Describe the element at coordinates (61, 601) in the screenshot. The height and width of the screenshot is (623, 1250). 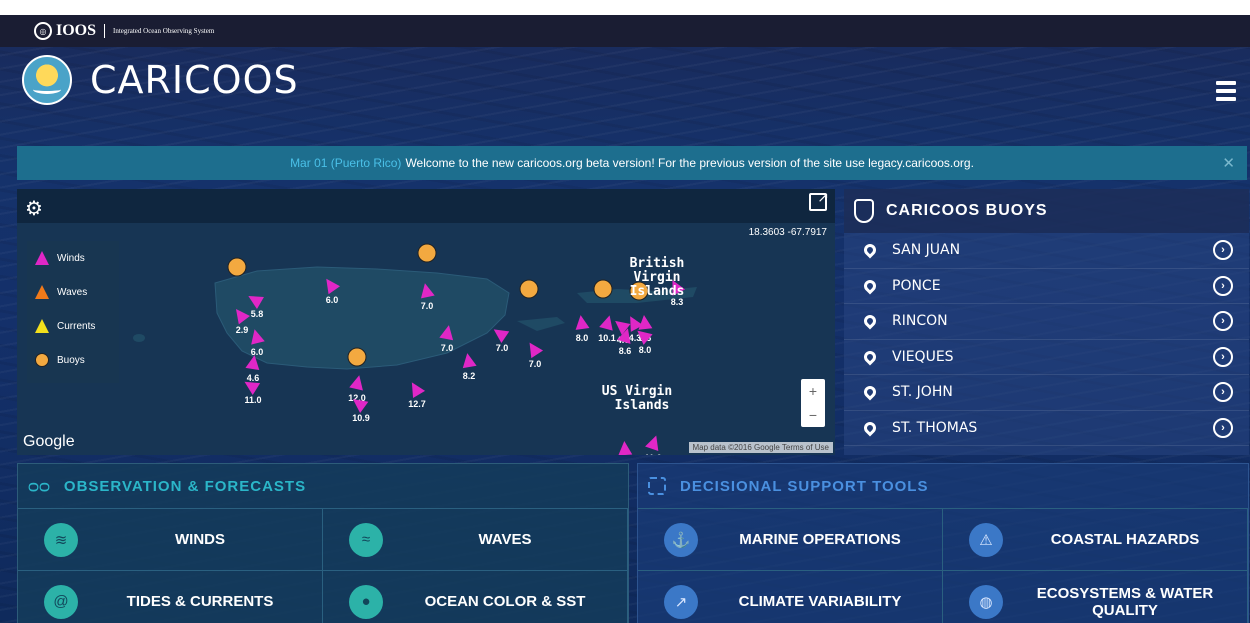
I see `spiral-icon: @` at that location.